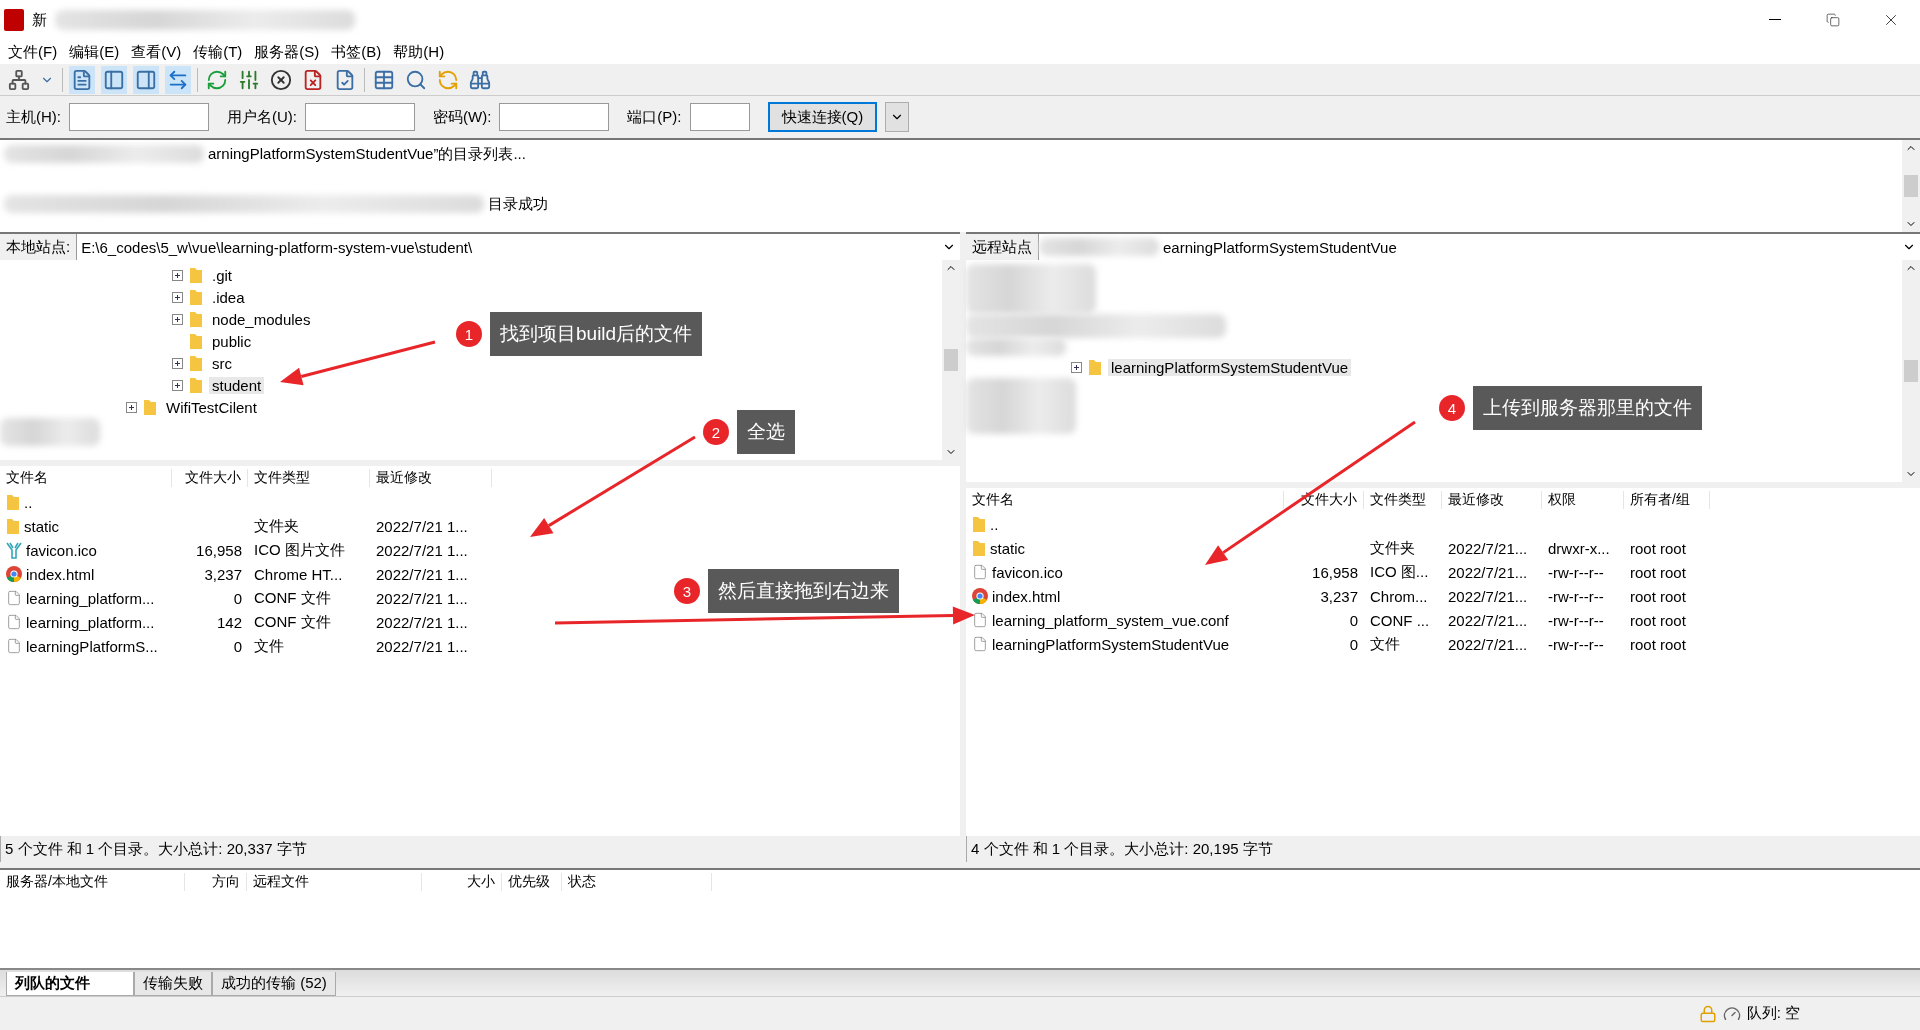  What do you see at coordinates (39, 247) in the screenshot?
I see `site-label: 本地站点:` at bounding box center [39, 247].